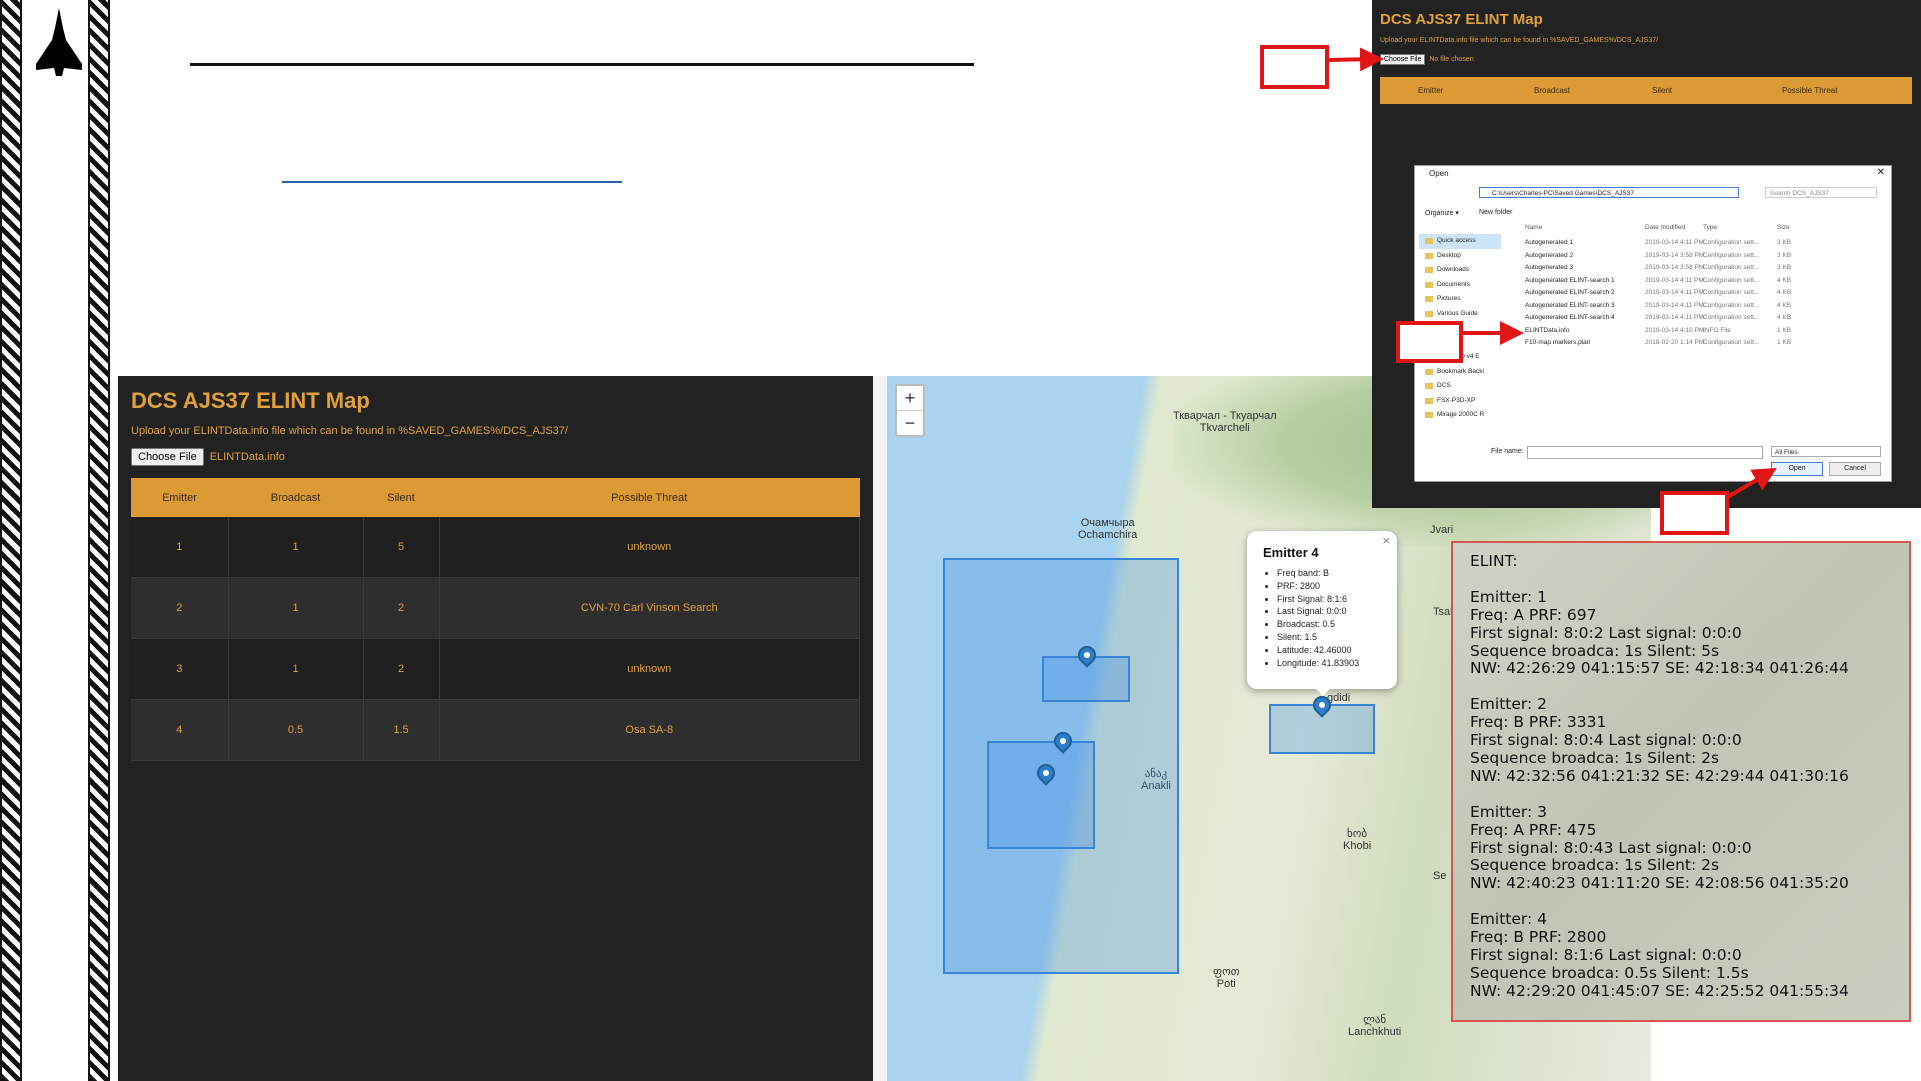  What do you see at coordinates (1821, 192) in the screenshot?
I see `dialog-search-input: Search DCS_AJS37` at bounding box center [1821, 192].